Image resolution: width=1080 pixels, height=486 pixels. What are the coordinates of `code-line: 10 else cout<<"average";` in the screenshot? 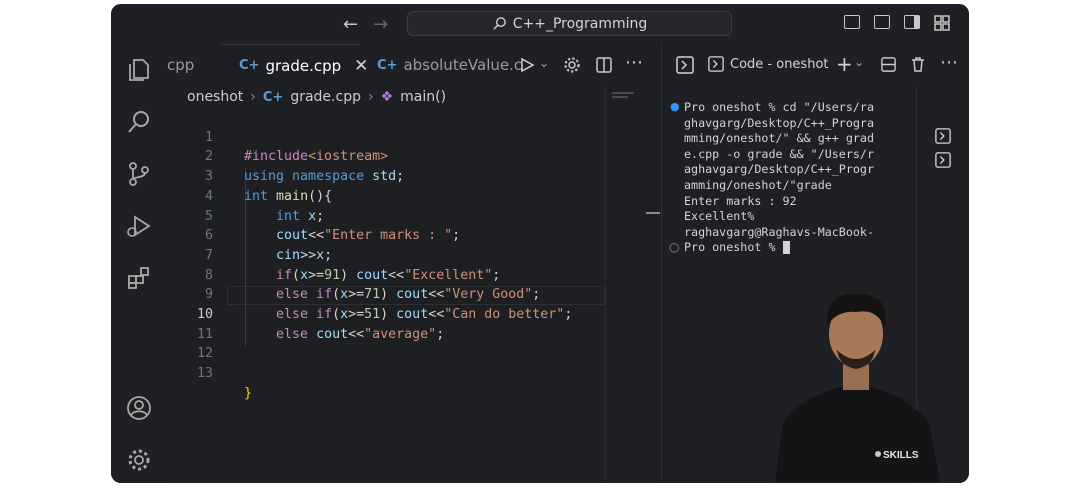 It's located at (386, 313).